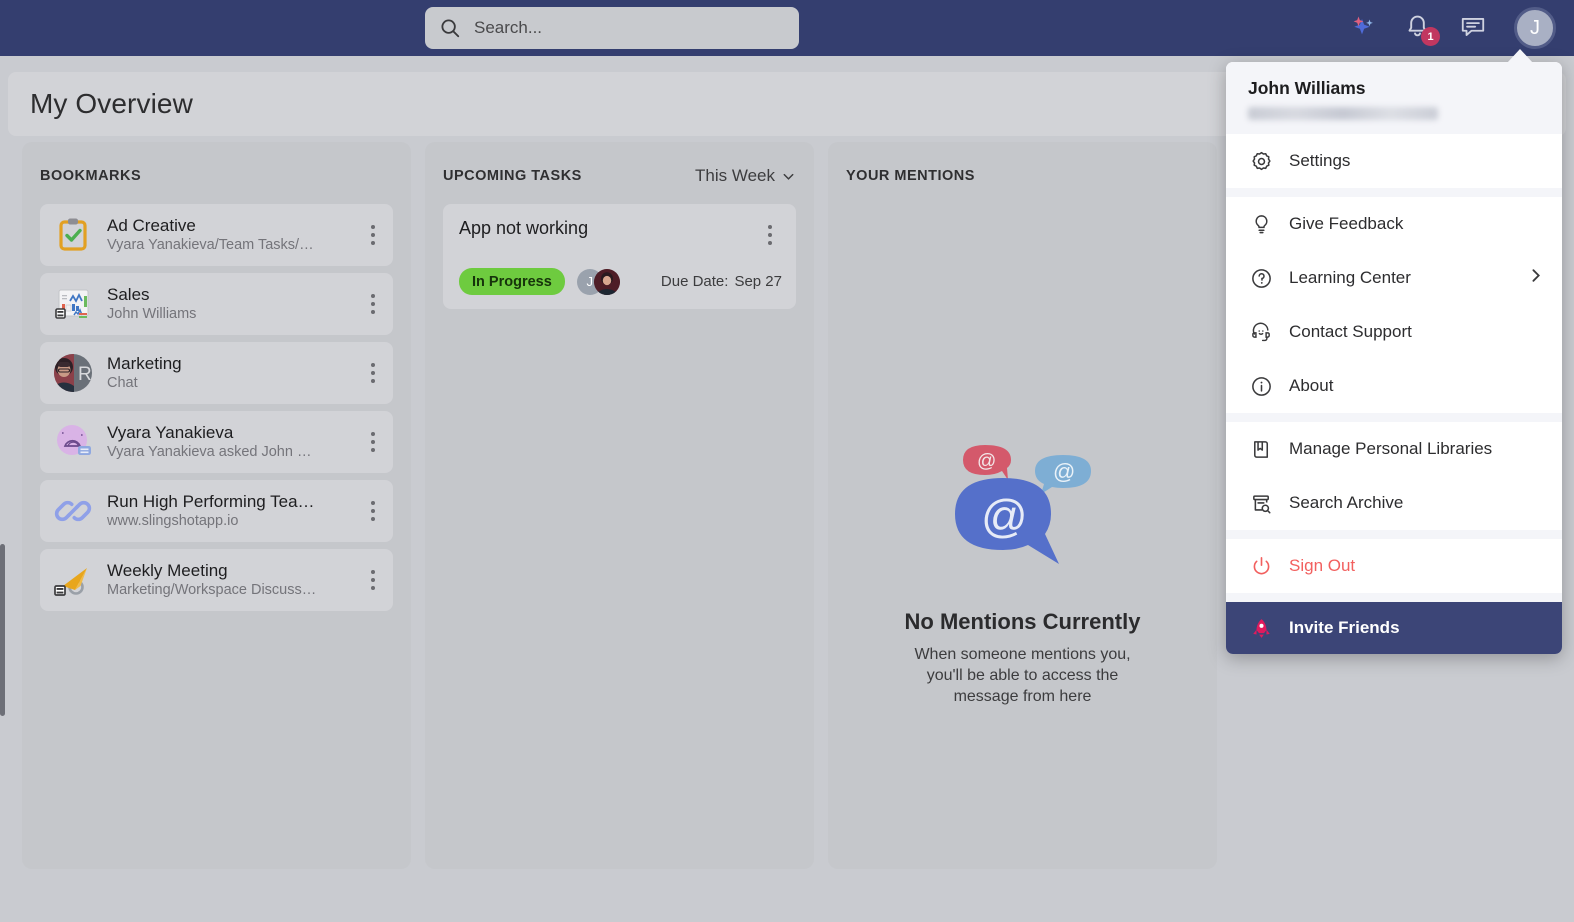 The width and height of the screenshot is (1574, 922). I want to click on chevron-right-icon, so click(1535, 278).